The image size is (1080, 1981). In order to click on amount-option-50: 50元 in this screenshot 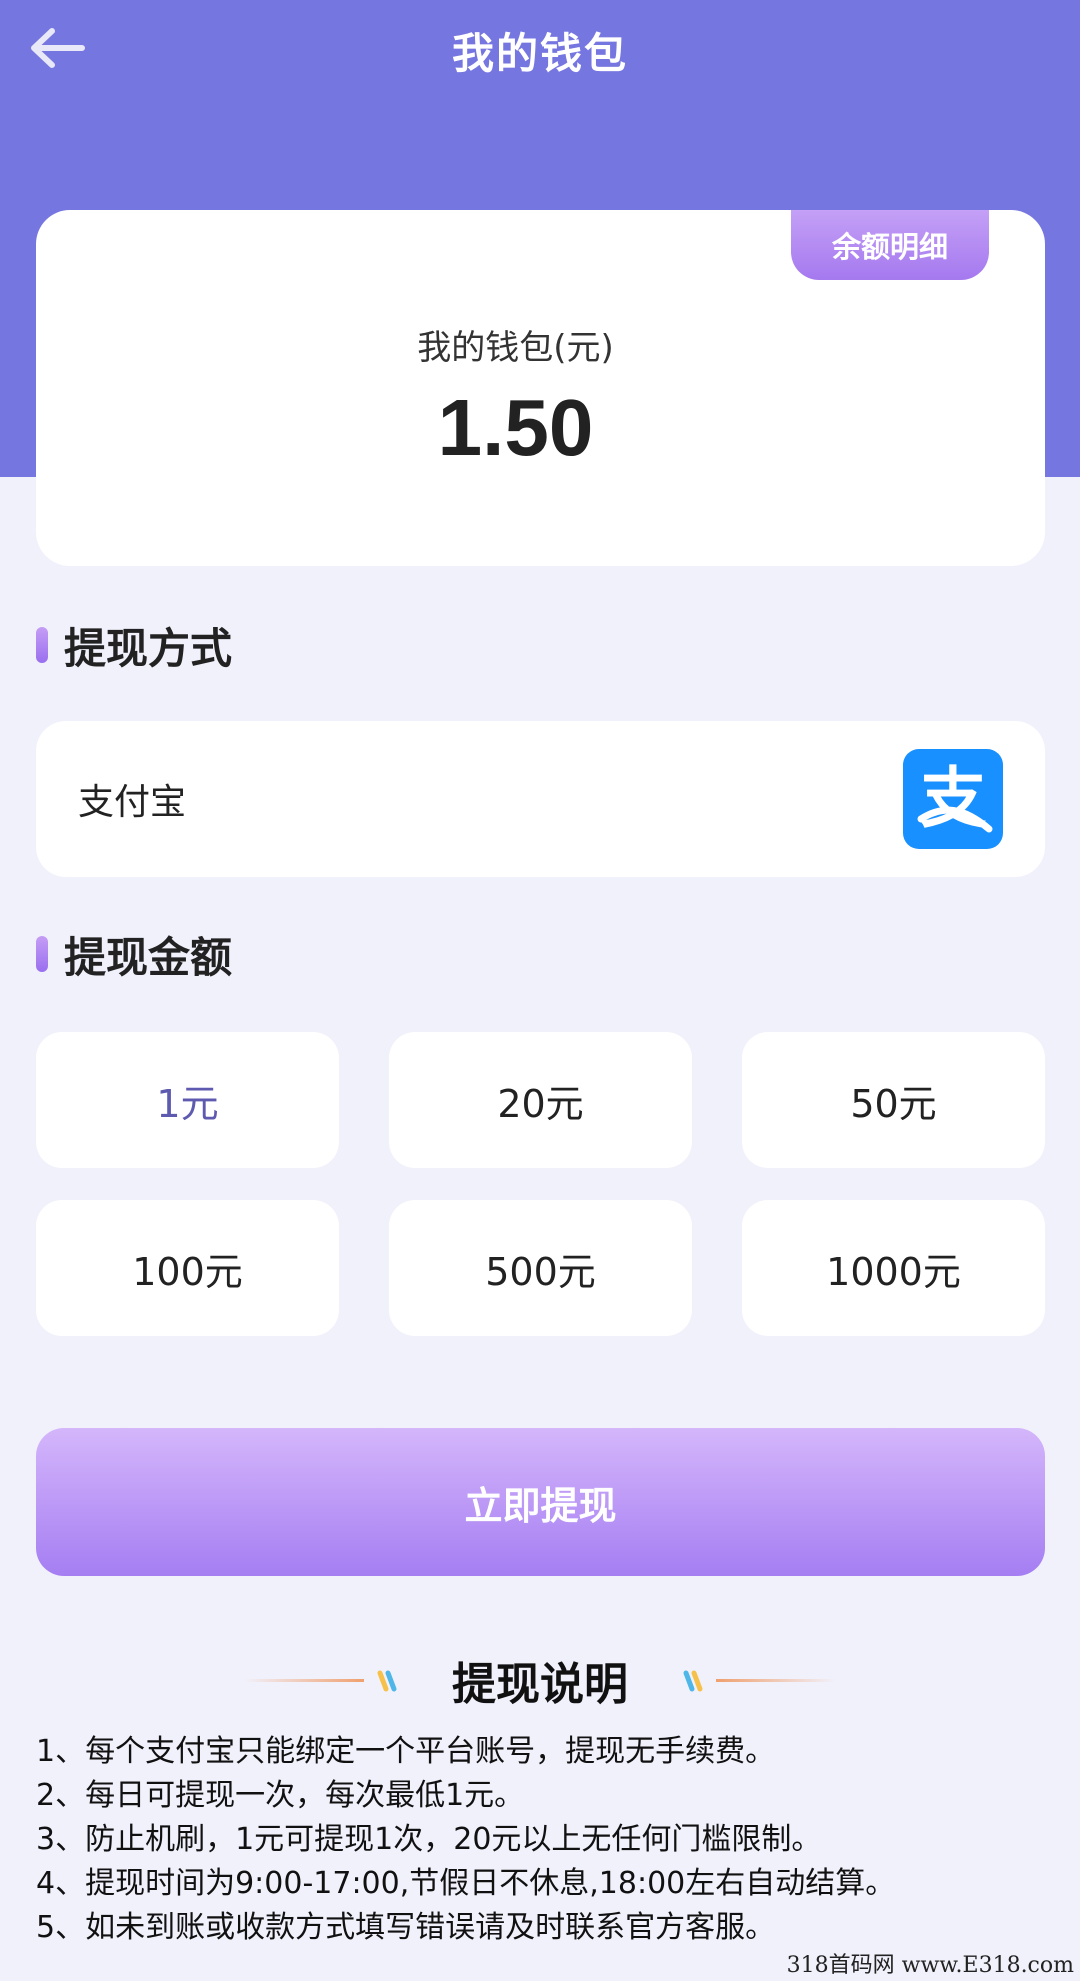, I will do `click(893, 1100)`.